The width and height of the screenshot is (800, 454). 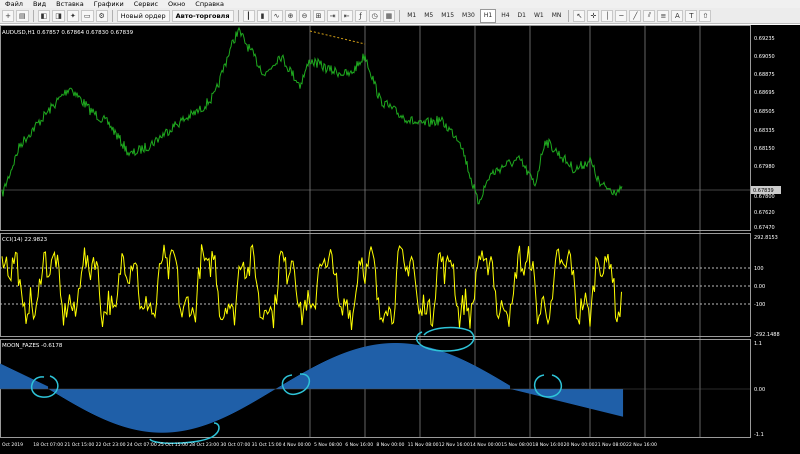 I want to click on vertical-line-icon: │, so click(x=607, y=15).